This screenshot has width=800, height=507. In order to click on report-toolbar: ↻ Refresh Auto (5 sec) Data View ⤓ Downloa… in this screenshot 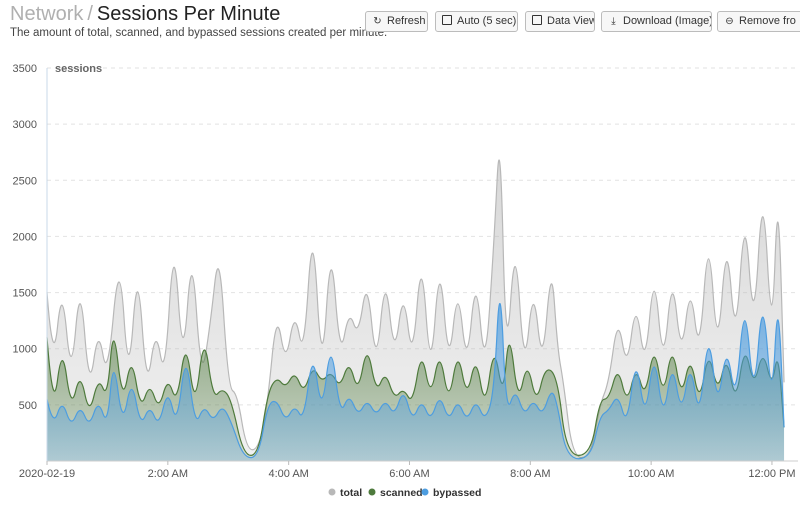, I will do `click(582, 21)`.